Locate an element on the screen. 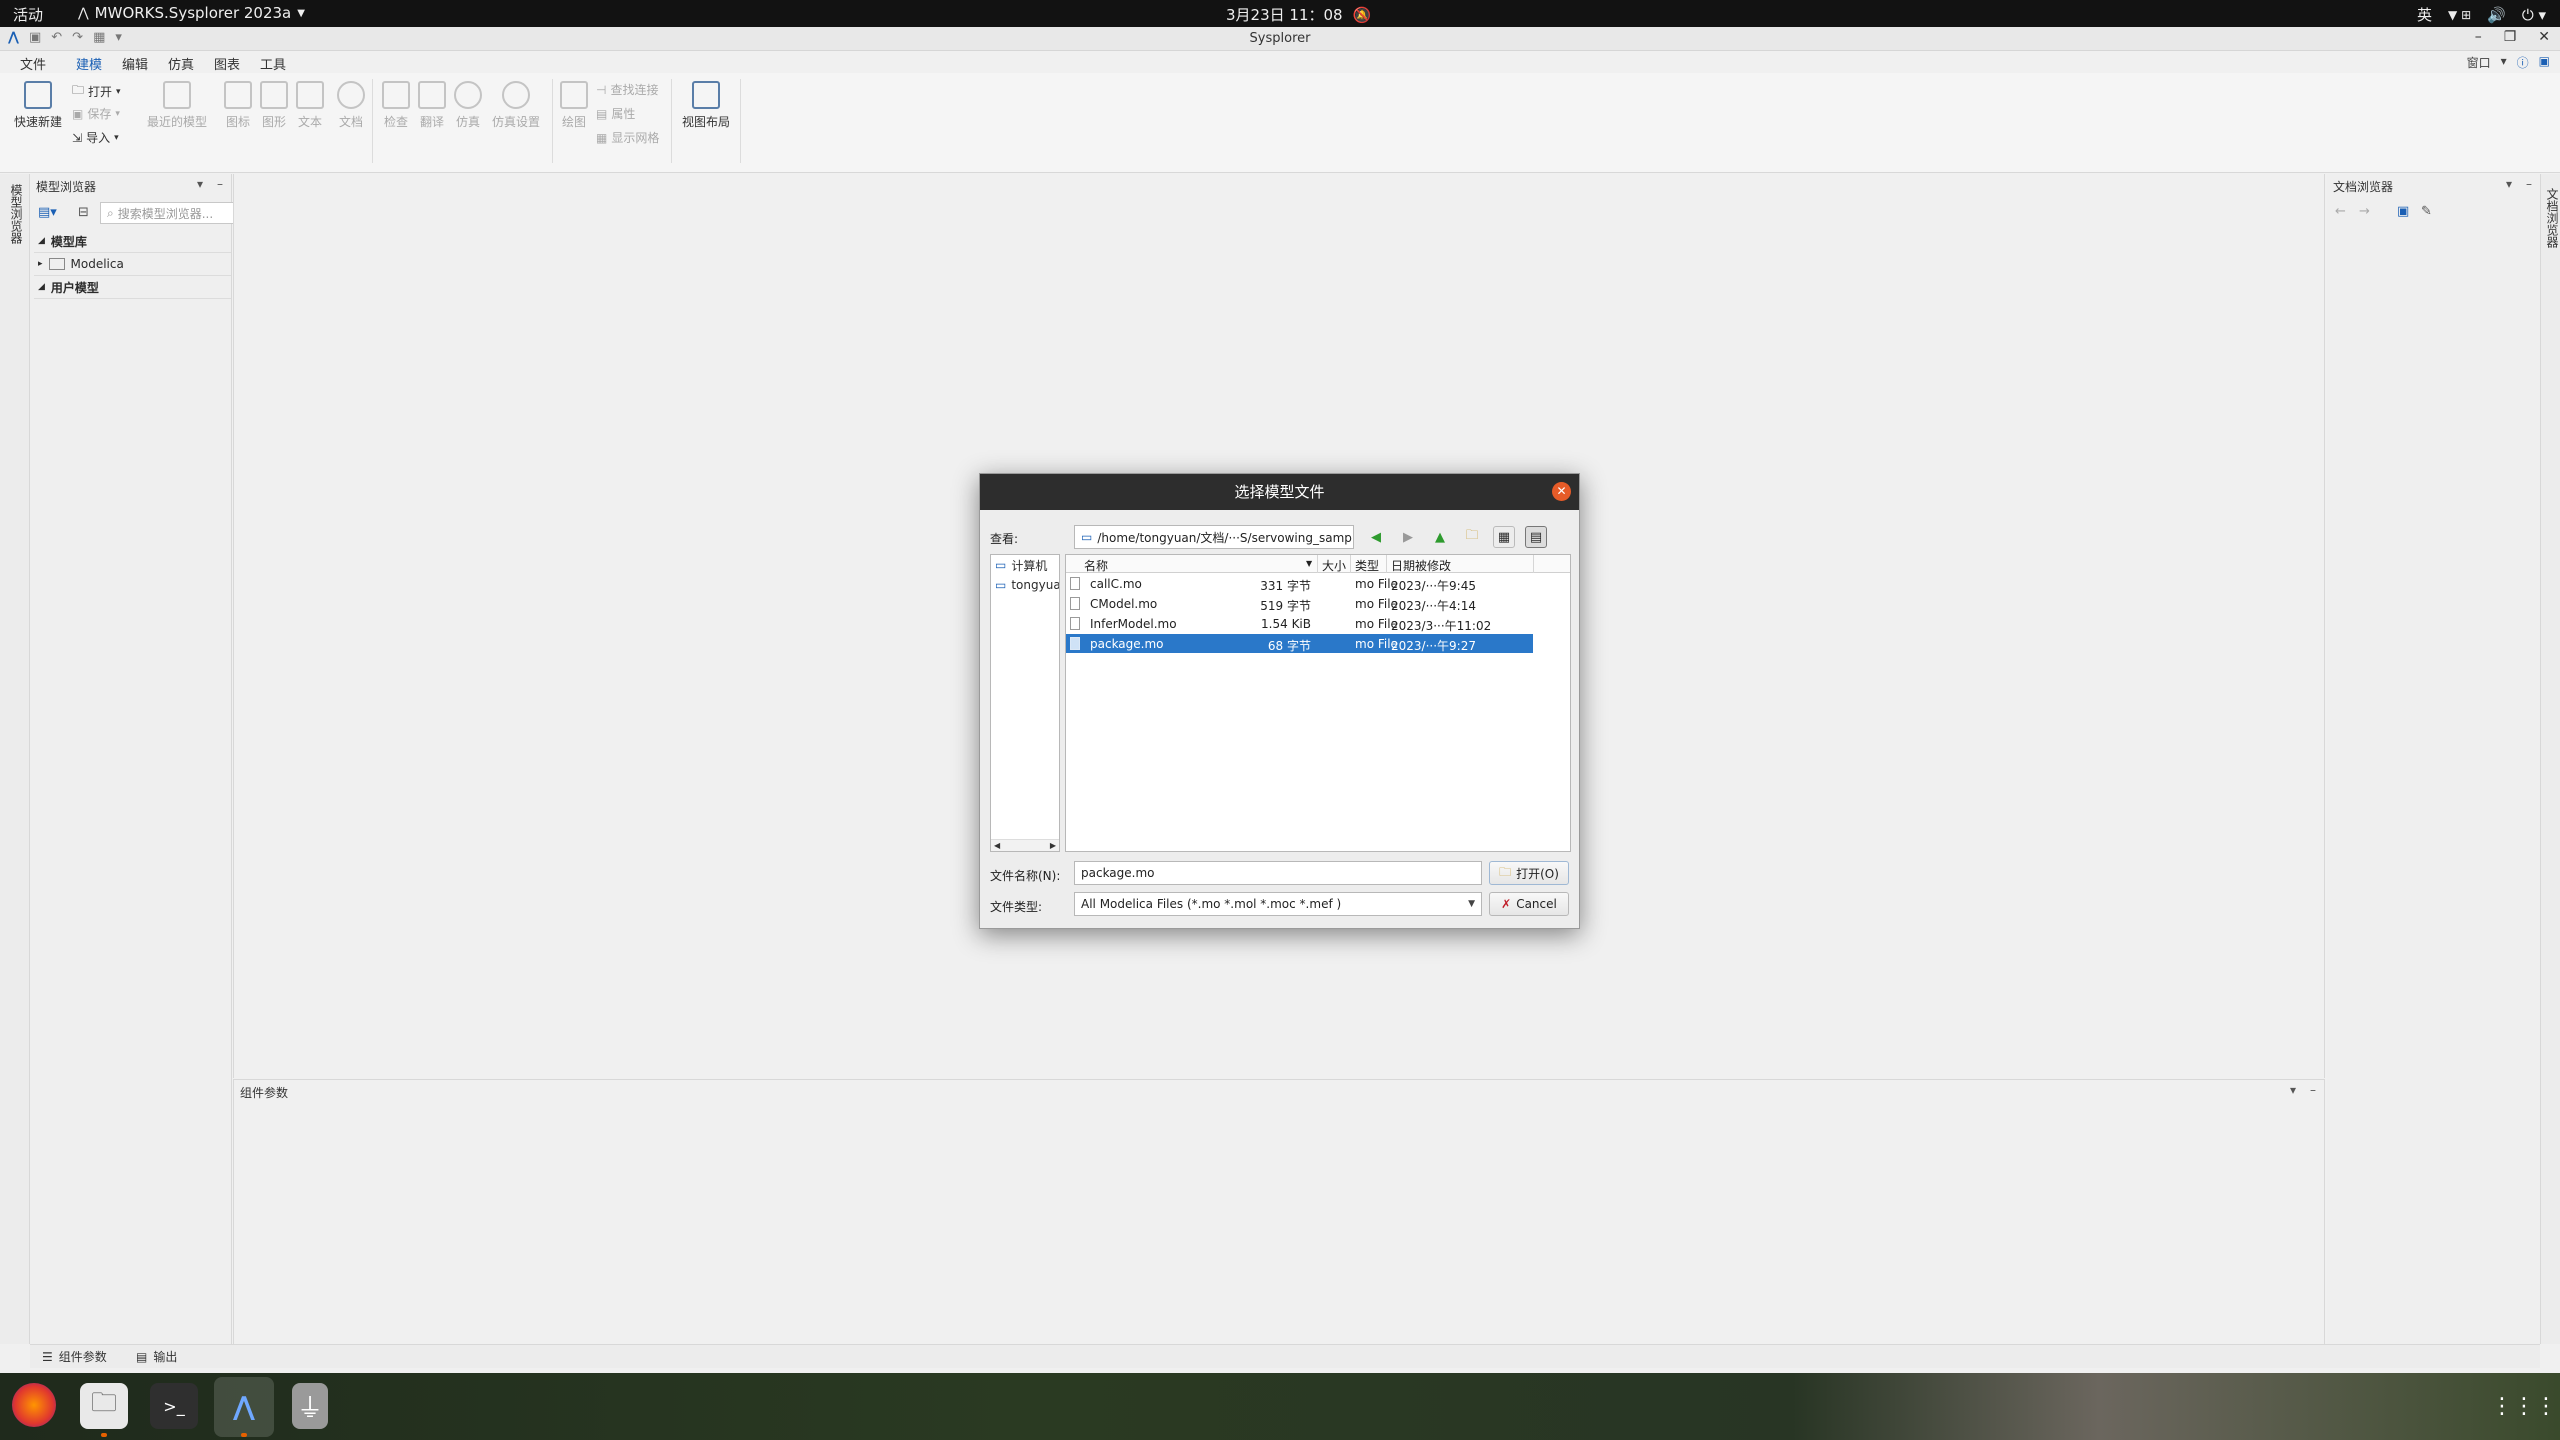 Image resolution: width=2560 pixels, height=1440 pixels. file-row: CModel.mo 519 字节 mo File 2023/···午4:14 is located at coordinates (1299, 603).